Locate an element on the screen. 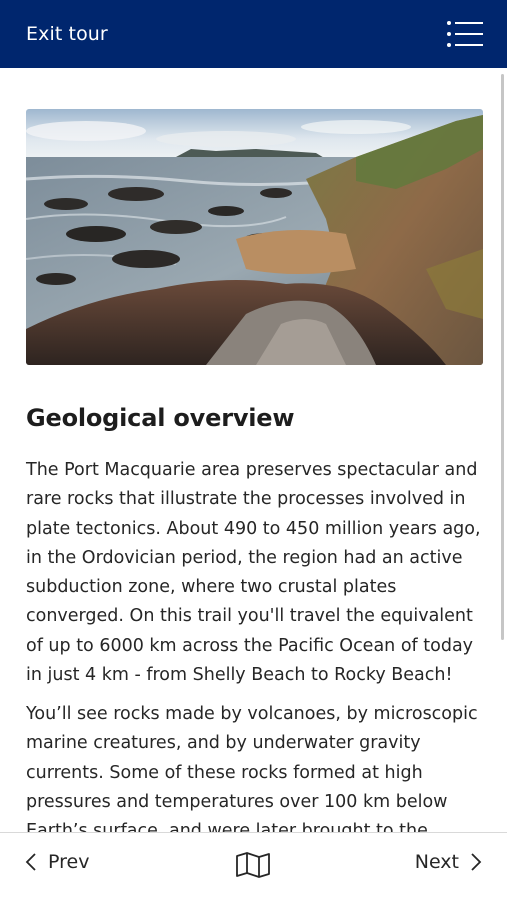  bottom-nav: Prev Next is located at coordinates (253, 866).